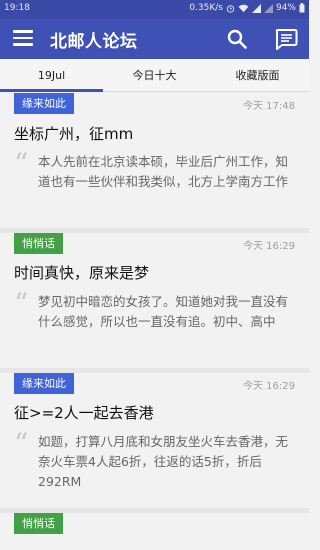  Describe the element at coordinates (257, 75) in the screenshot. I see `tab-favorite-boards: 收藏版面` at that location.